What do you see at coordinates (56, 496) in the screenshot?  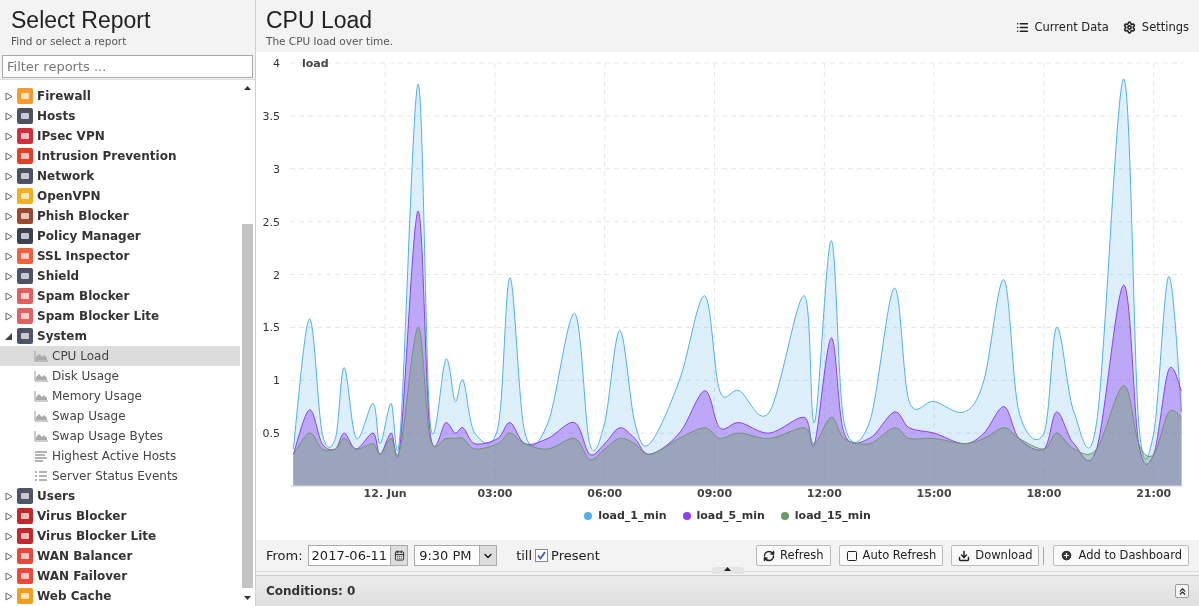 I see `tree-item: Users` at bounding box center [56, 496].